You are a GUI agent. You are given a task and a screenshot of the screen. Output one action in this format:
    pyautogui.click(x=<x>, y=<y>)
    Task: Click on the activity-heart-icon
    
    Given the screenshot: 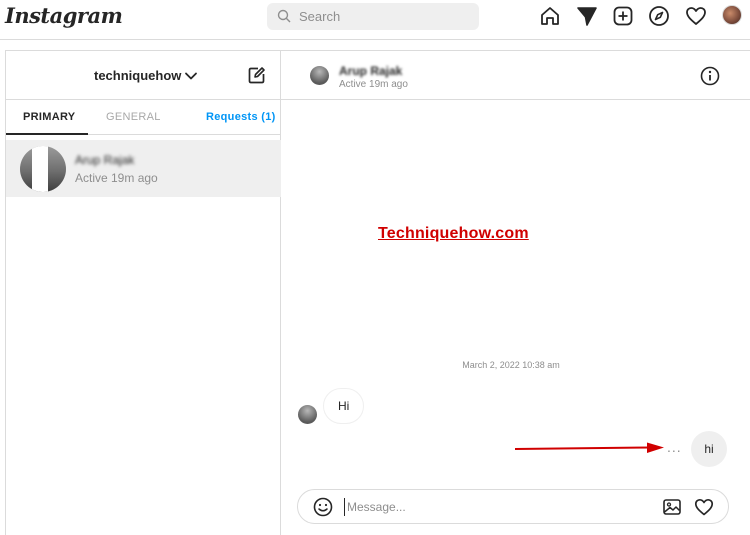 What is the action you would take?
    pyautogui.click(x=696, y=16)
    